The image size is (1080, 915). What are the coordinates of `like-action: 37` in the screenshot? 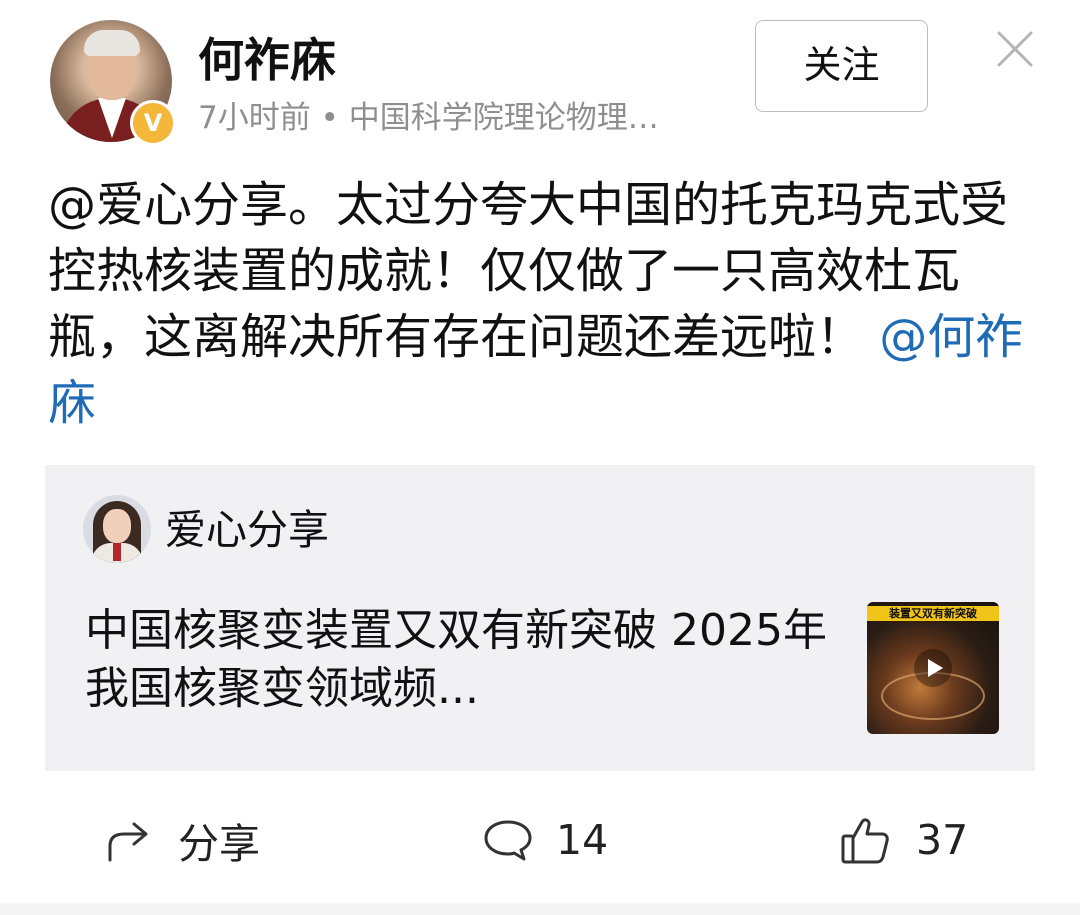 It's located at (904, 840).